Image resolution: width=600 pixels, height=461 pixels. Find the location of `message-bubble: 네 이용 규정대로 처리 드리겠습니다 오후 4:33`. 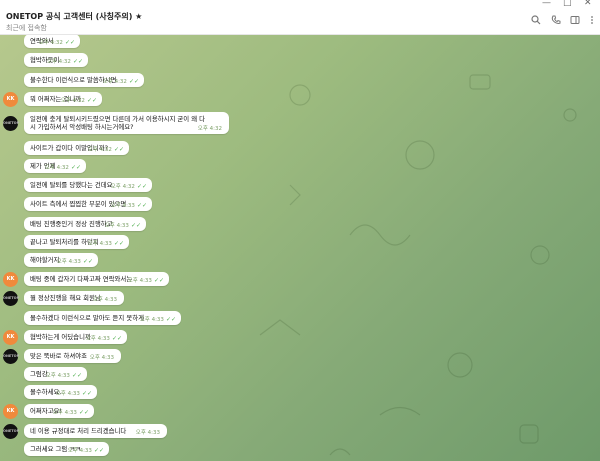

message-bubble: 네 이용 규정대로 처리 드리겠습니다 오후 4:33 is located at coordinates (95, 431).